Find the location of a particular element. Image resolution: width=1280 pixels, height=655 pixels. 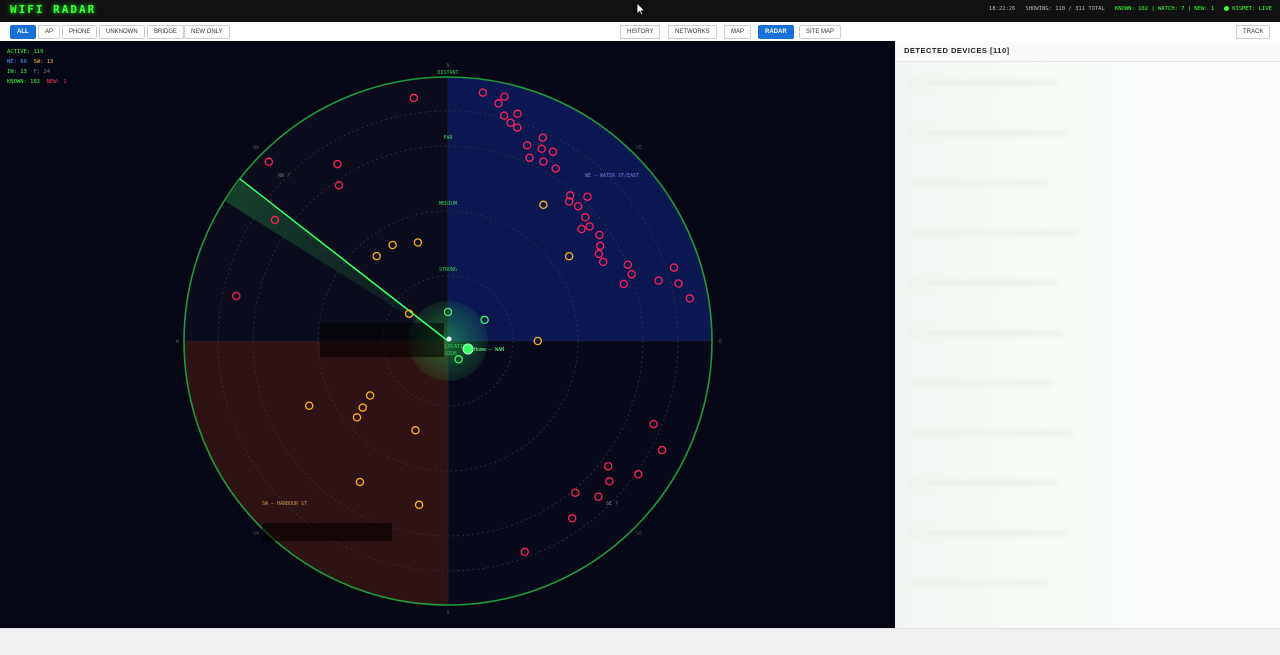

filter-ap-button: AP is located at coordinates (49, 32).